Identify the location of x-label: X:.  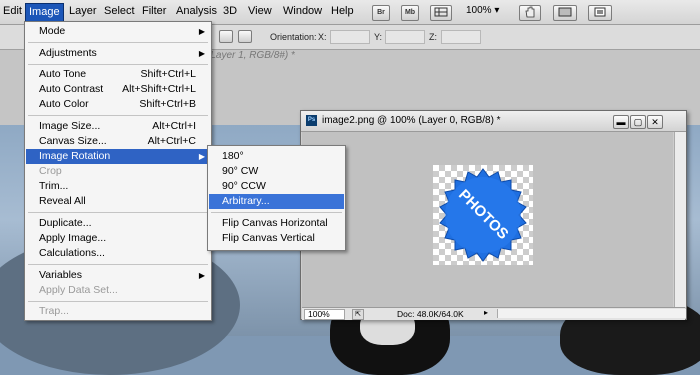
(322, 37).